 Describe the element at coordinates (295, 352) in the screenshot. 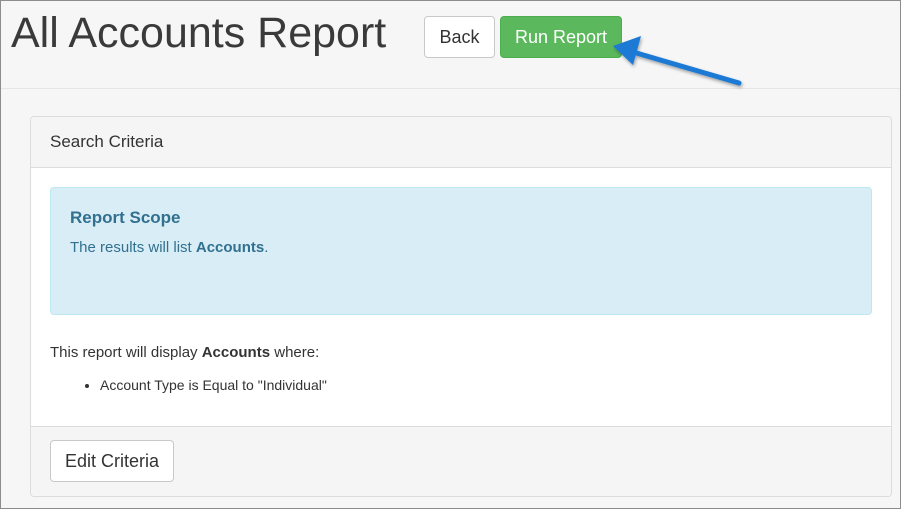

I see `description-suffix: where:` at that location.